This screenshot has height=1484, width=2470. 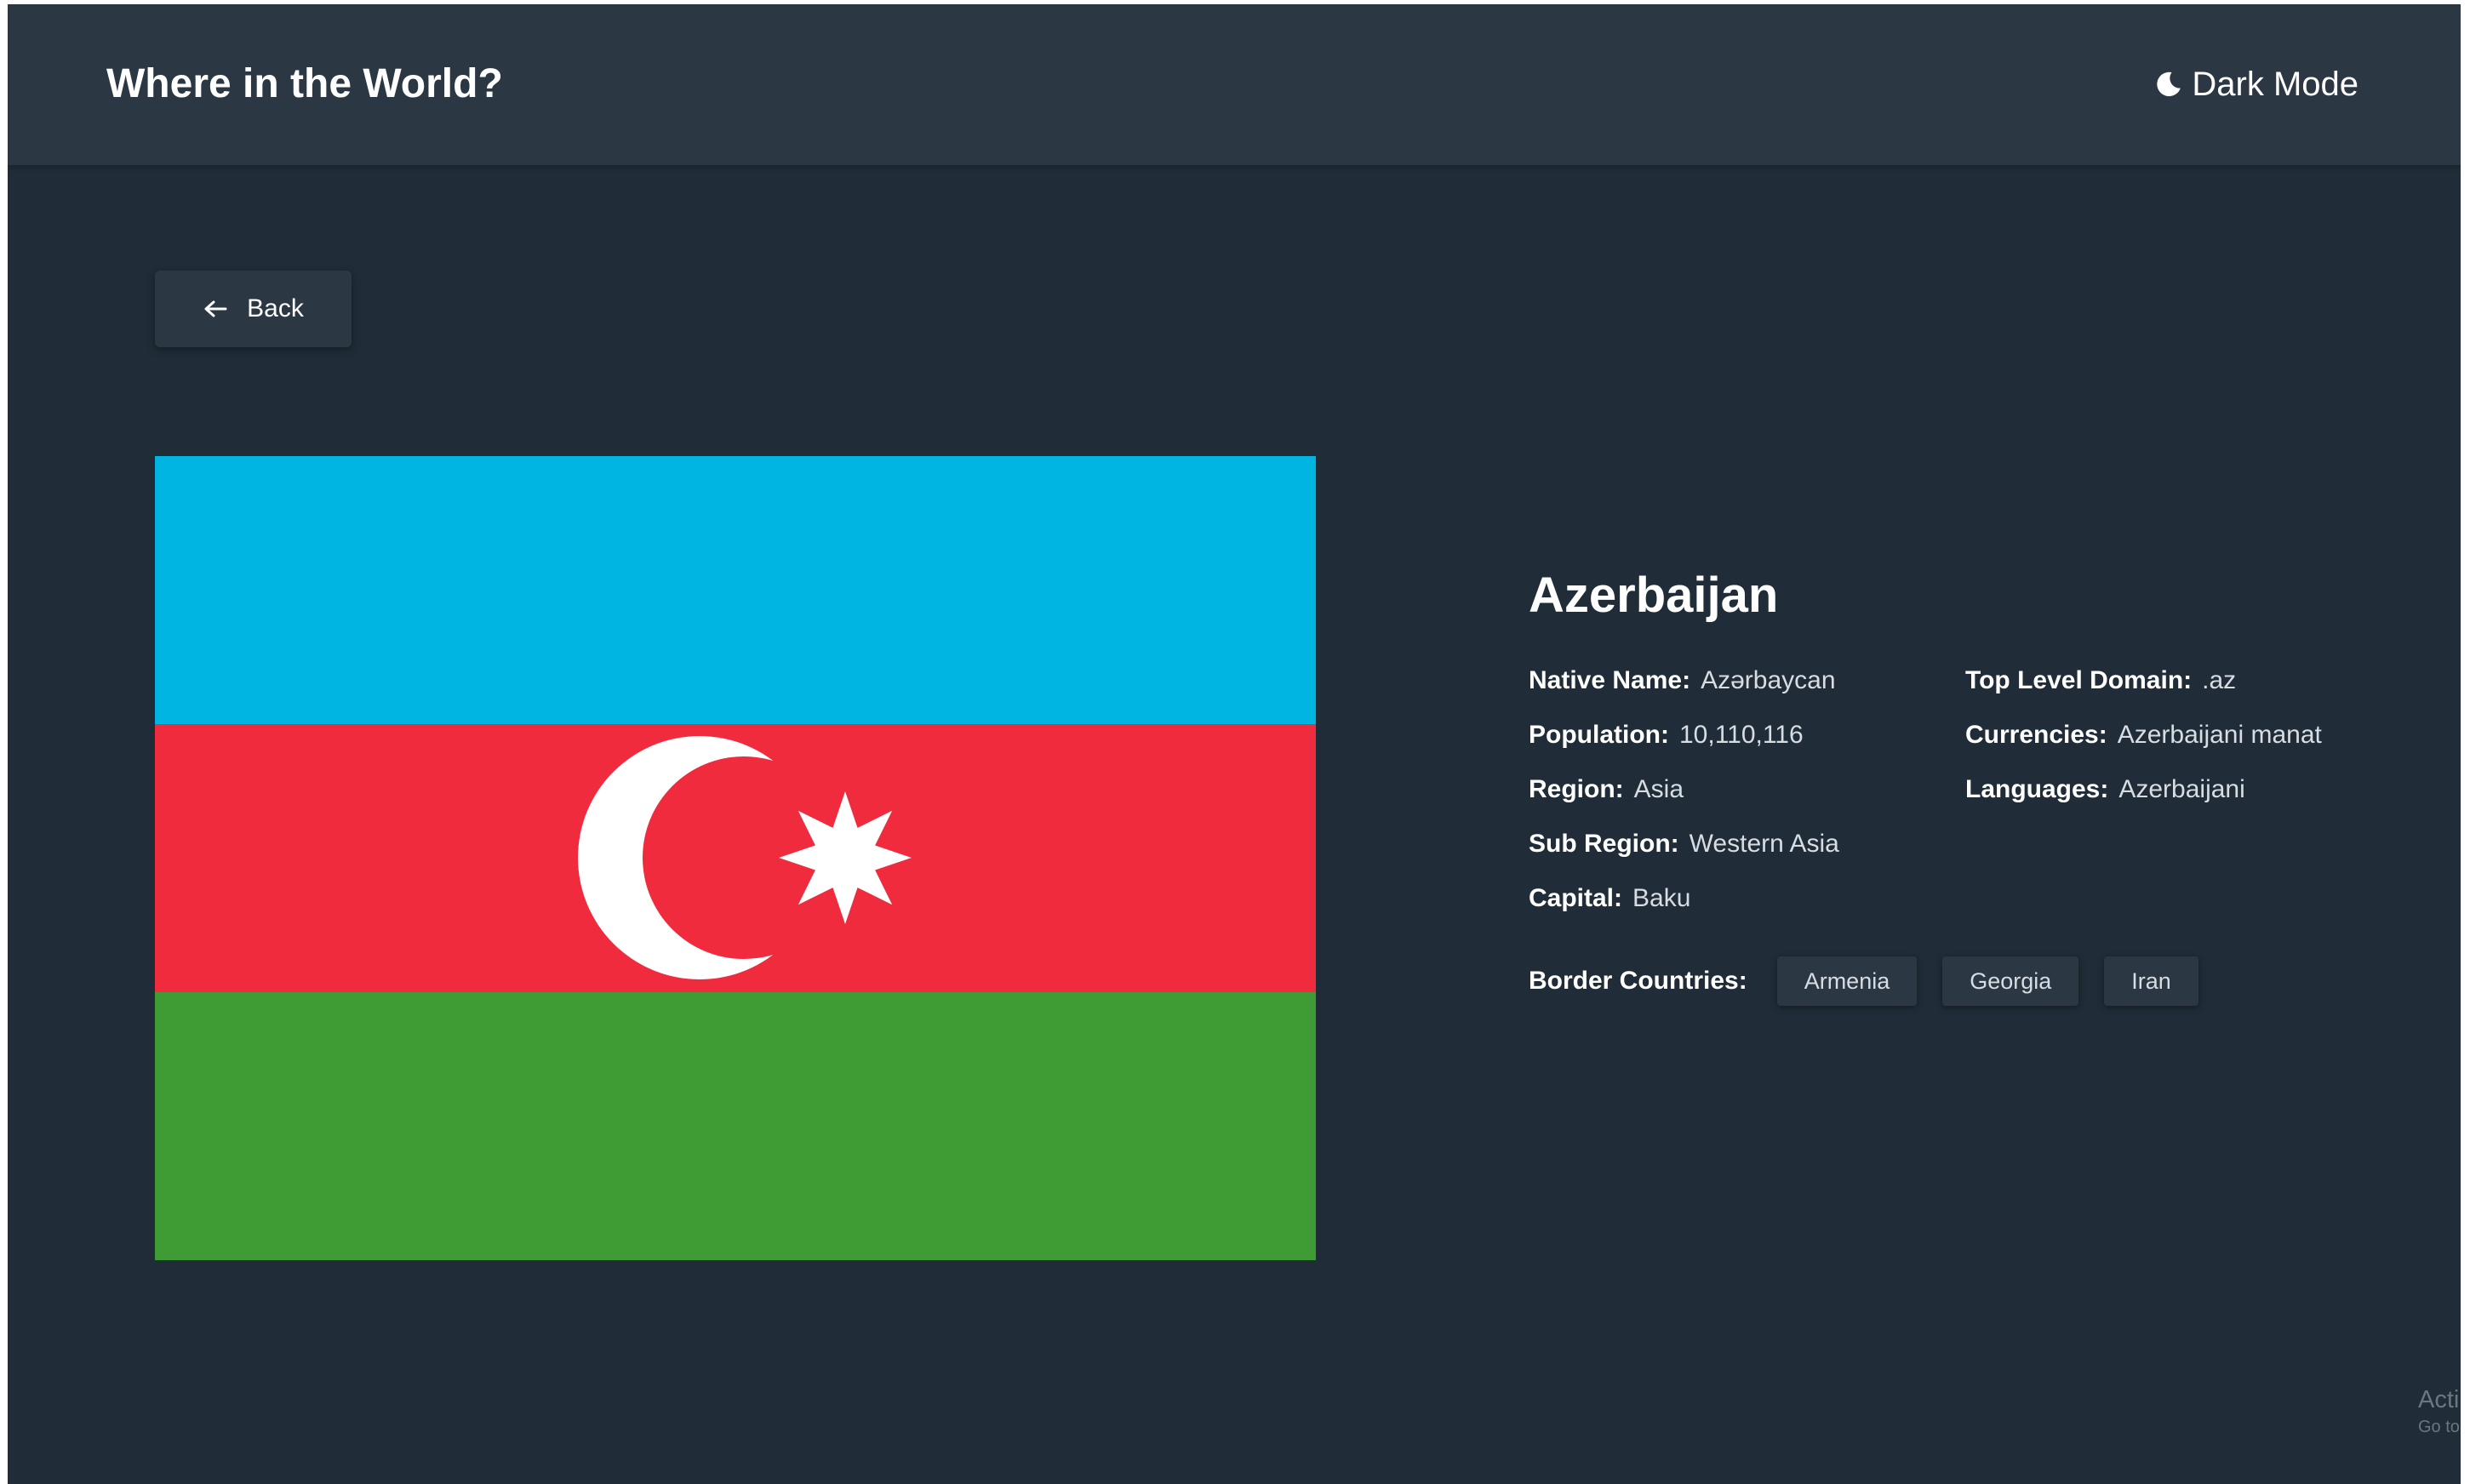 I want to click on info-label: Native Name:, so click(x=1610, y=680).